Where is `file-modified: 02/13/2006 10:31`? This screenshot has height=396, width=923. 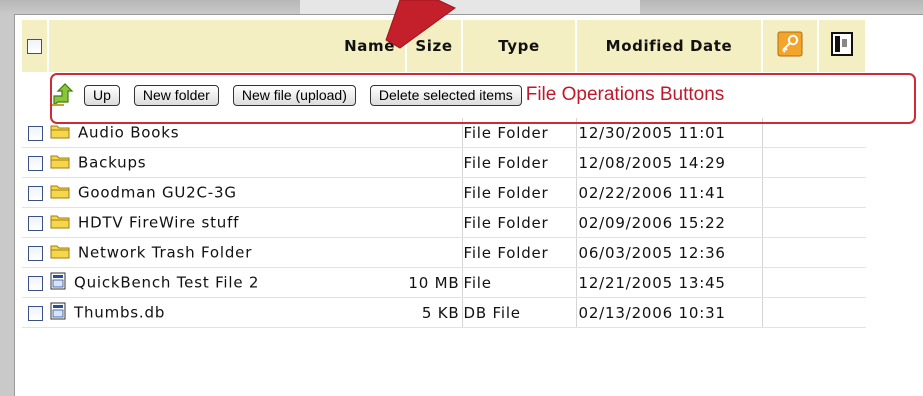
file-modified: 02/13/2006 10:31 is located at coordinates (669, 312).